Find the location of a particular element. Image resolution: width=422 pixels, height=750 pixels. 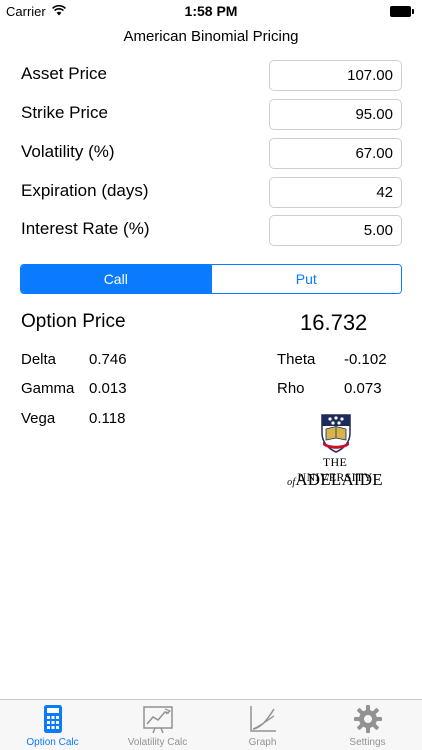

clock: 1:58 PM is located at coordinates (211, 11).